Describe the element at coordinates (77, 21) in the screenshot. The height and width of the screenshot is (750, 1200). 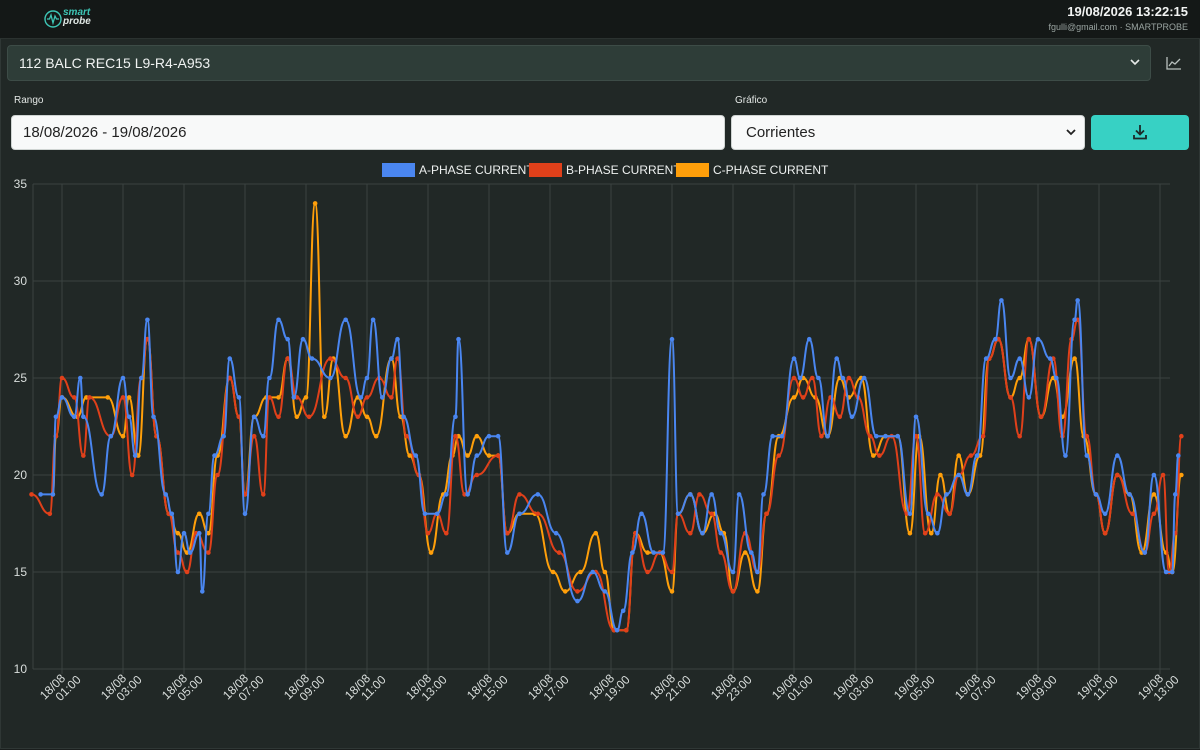
I see `logo-line2: probe` at that location.